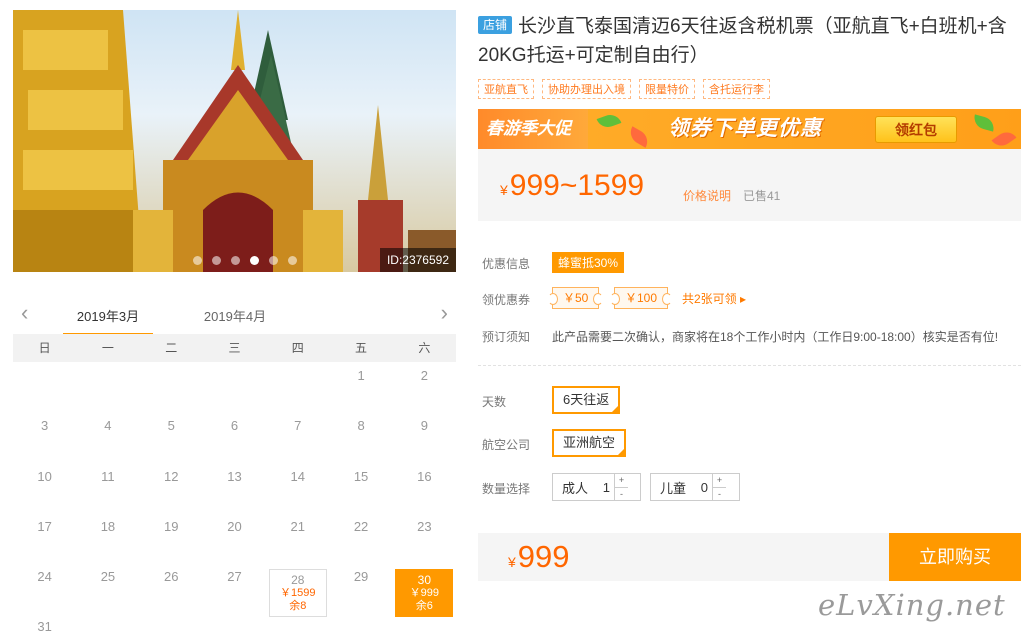  Describe the element at coordinates (586, 89) in the screenshot. I see `tag-immigration-help: 协助办理出入境` at that location.